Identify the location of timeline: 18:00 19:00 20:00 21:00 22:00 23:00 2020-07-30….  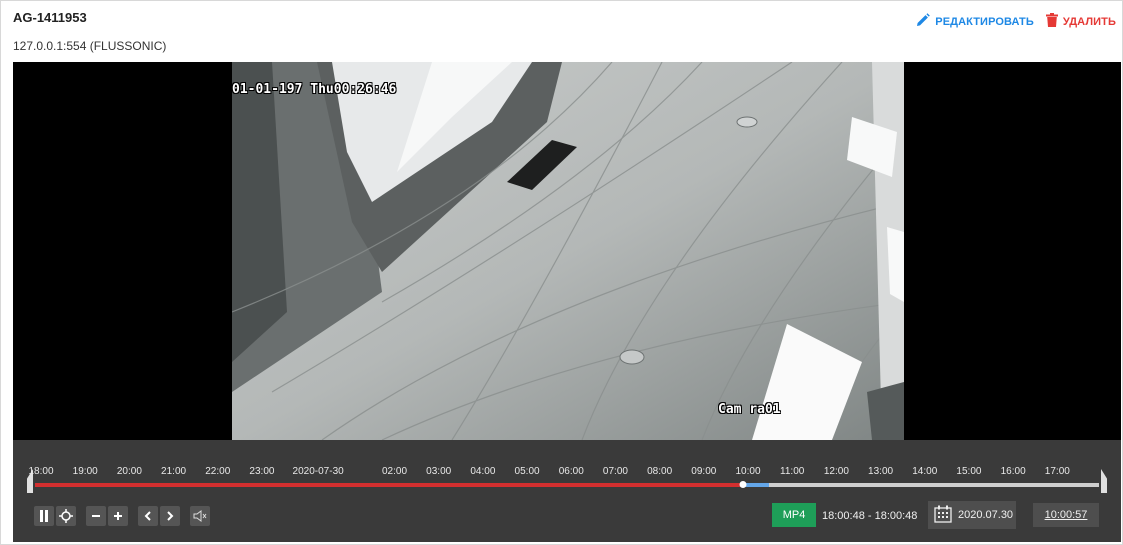
(567, 476).